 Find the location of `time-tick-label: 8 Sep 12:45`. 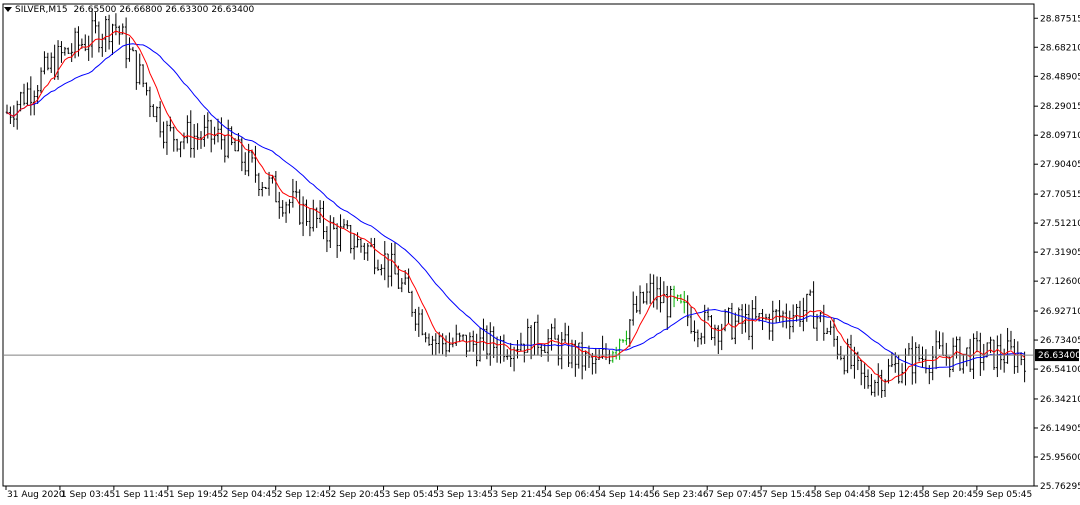

time-tick-label: 8 Sep 12:45 is located at coordinates (897, 495).